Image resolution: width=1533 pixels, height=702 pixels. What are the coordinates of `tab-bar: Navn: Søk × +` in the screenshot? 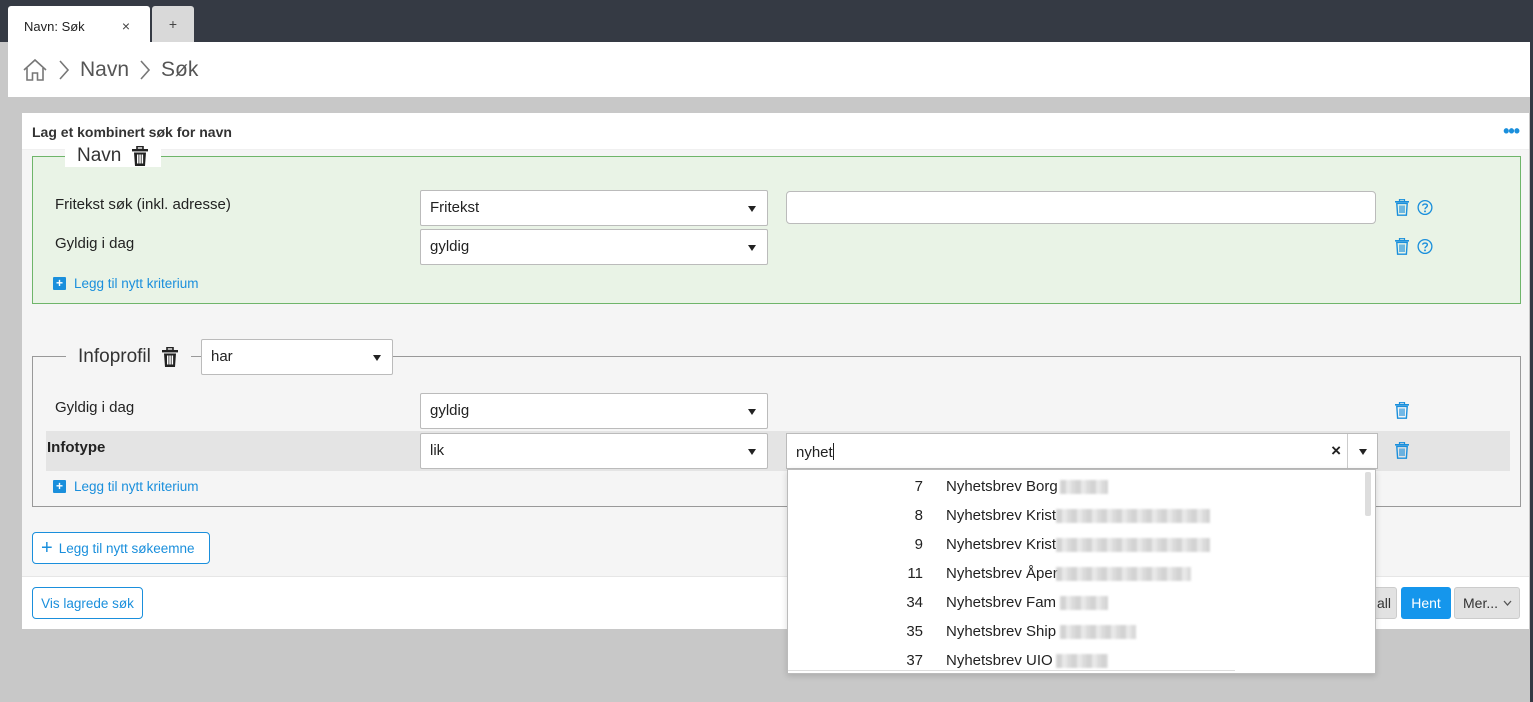 It's located at (766, 21).